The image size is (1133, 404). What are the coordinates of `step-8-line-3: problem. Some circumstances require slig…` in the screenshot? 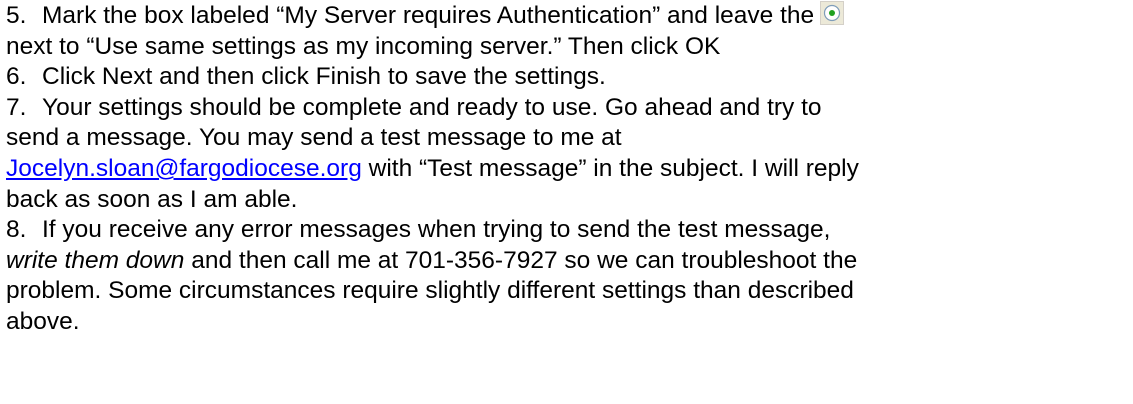 It's located at (568, 291).